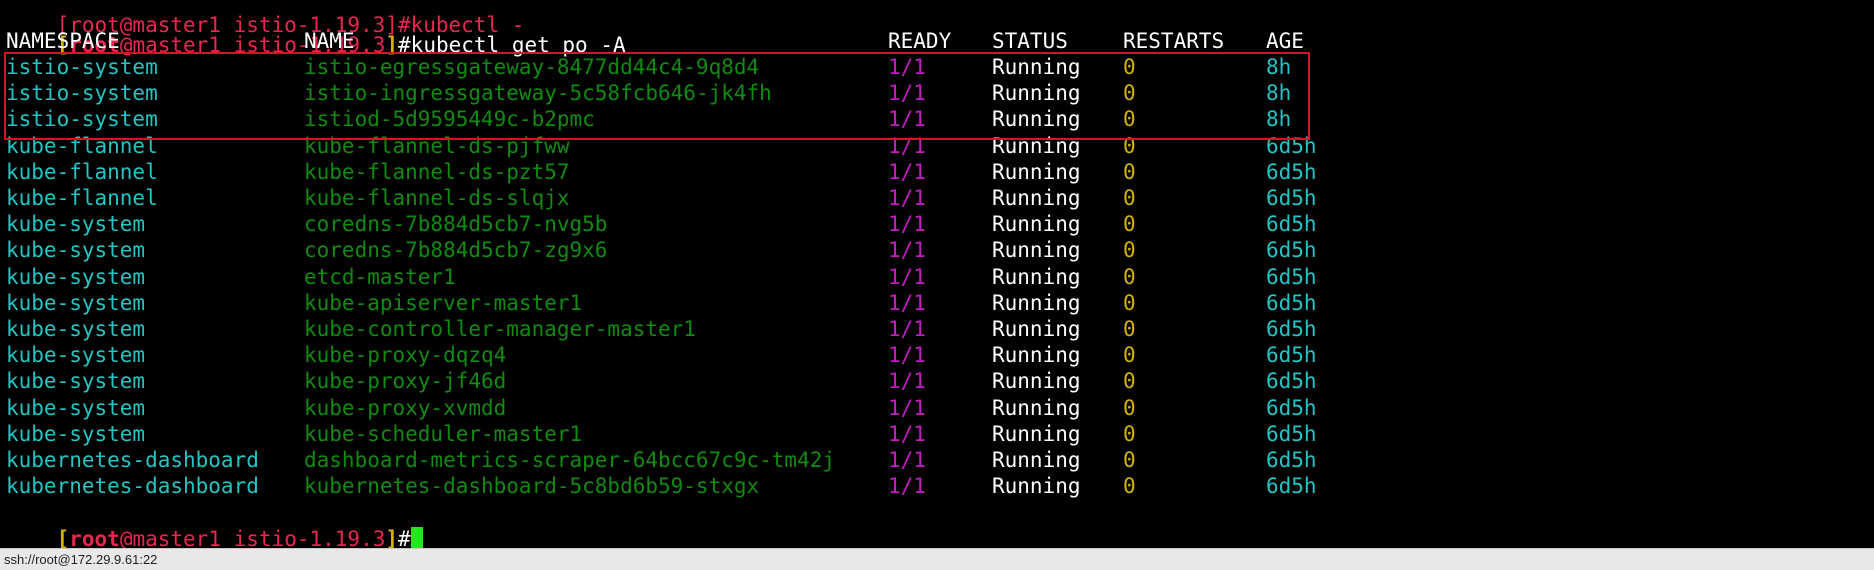 This screenshot has height=570, width=1874. I want to click on pod-name-cell: kube-apiserver-master1, so click(443, 302).